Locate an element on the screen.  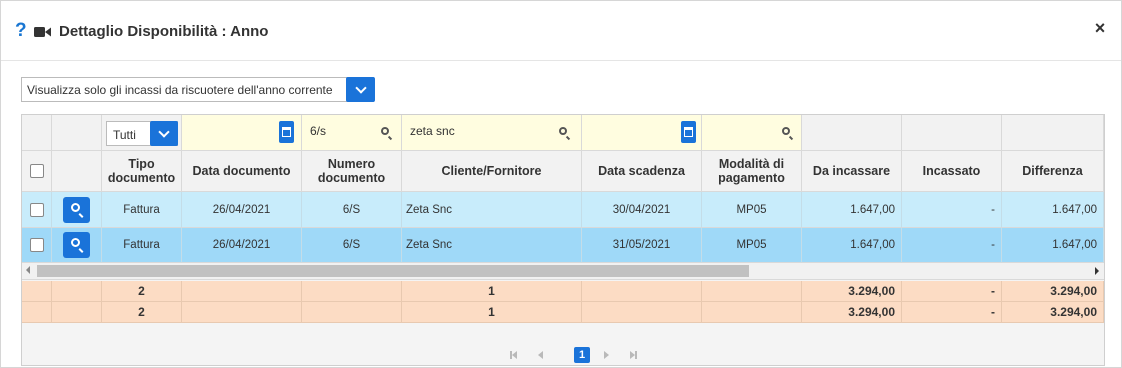
video-camera-icon is located at coordinates (42, 32).